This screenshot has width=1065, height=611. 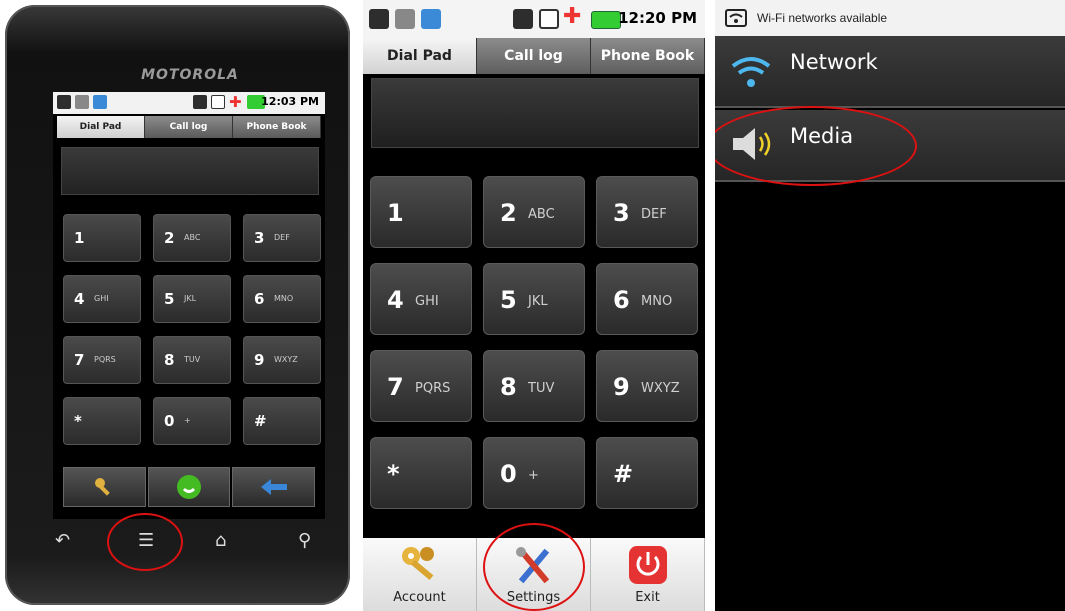 I want to click on action-bar, so click(x=189, y=487).